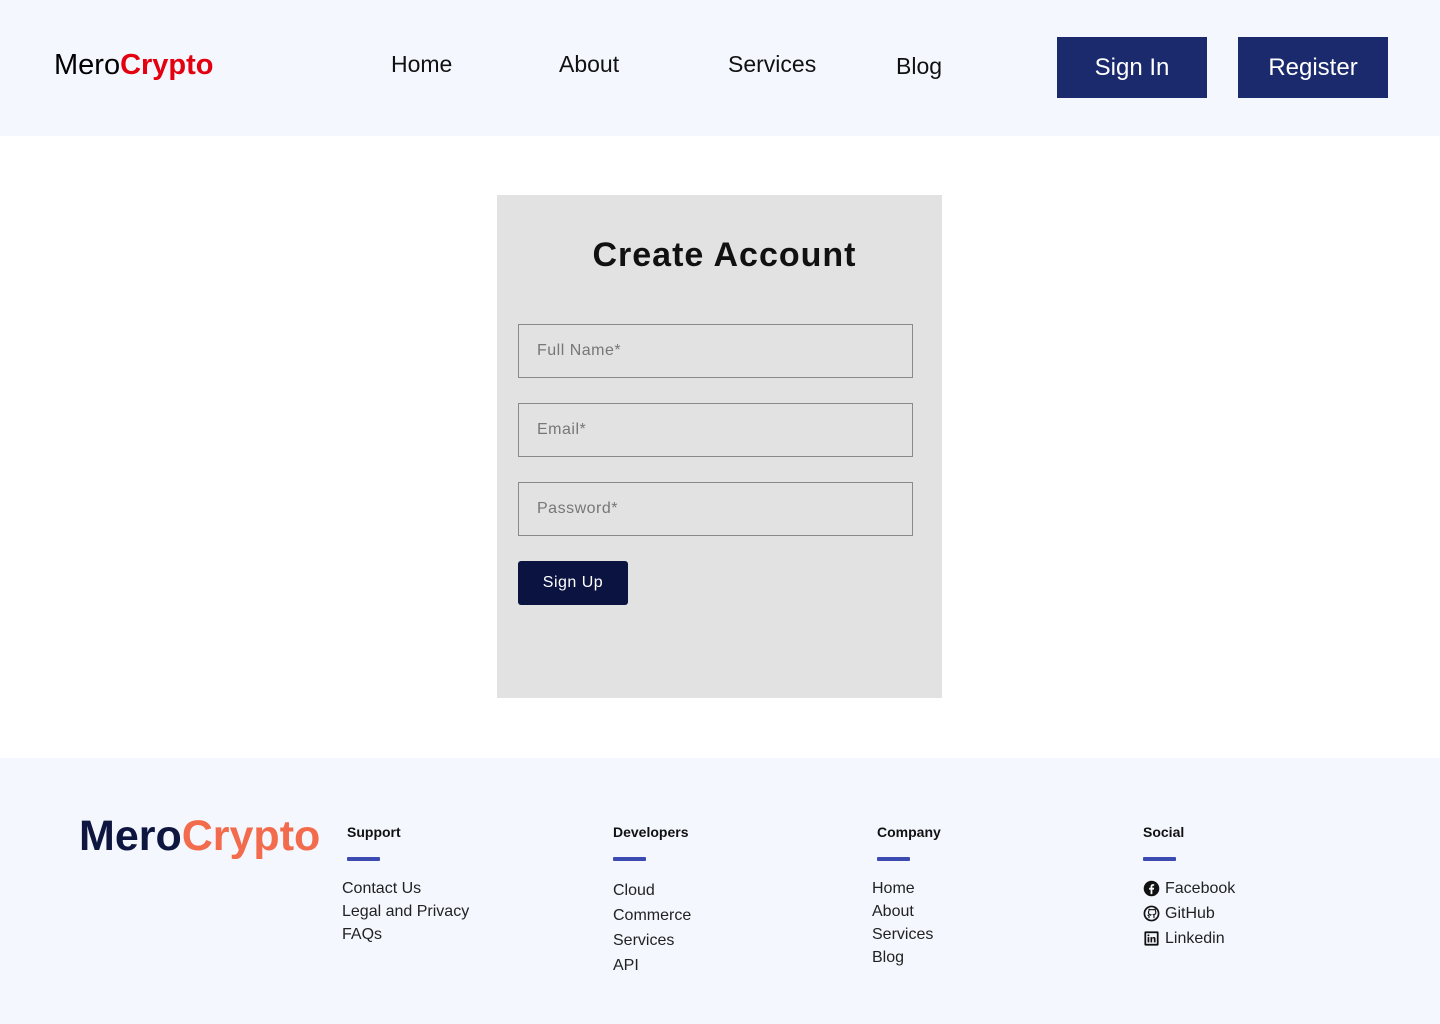 This screenshot has height=1024, width=1440. Describe the element at coordinates (715, 430) in the screenshot. I see `email-input` at that location.